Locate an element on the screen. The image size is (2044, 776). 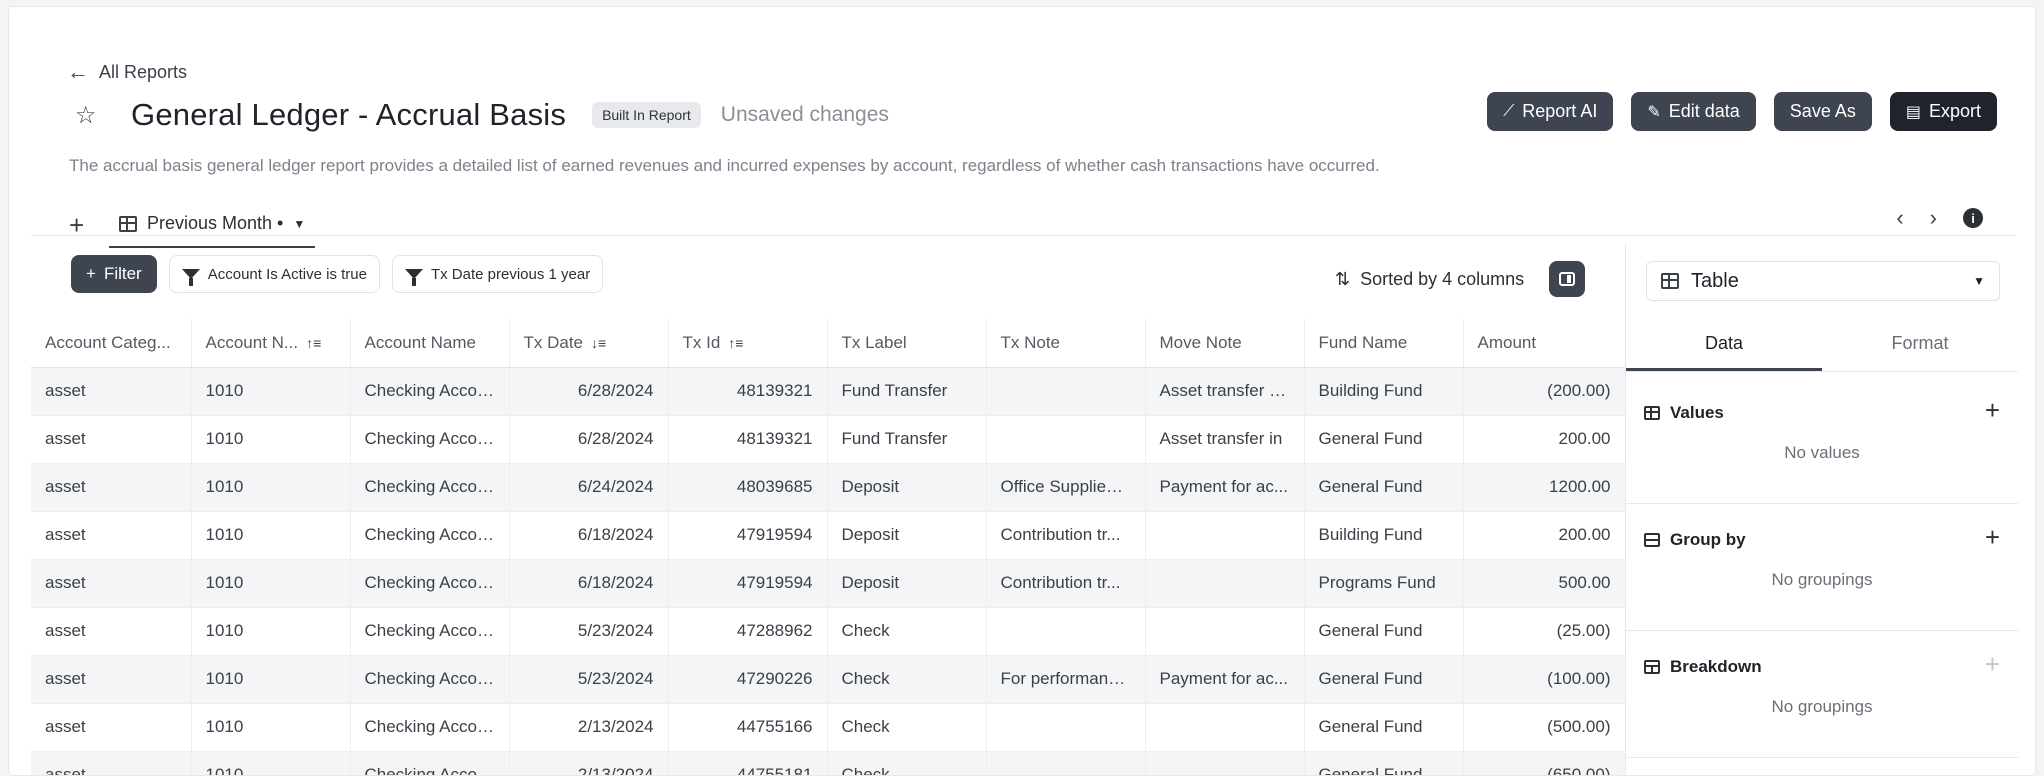
add-filter-button: + Filter is located at coordinates (114, 274).